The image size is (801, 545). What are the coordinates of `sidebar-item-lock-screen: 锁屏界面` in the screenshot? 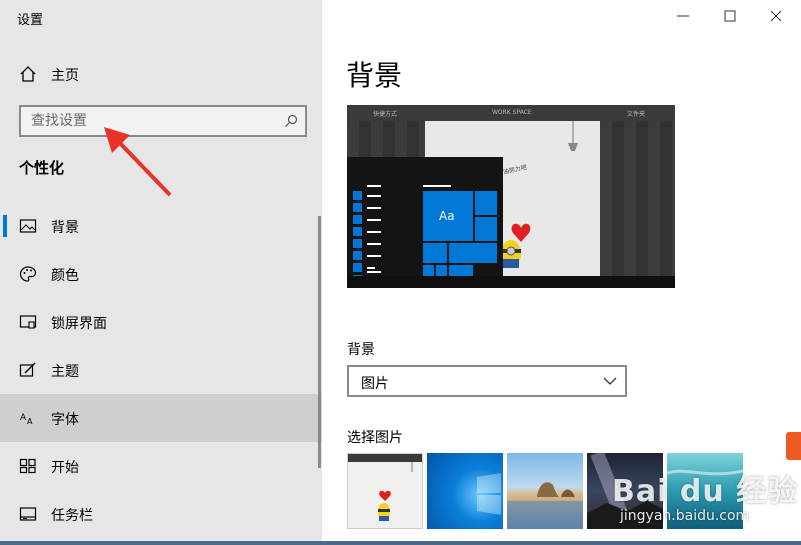 It's located at (161, 322).